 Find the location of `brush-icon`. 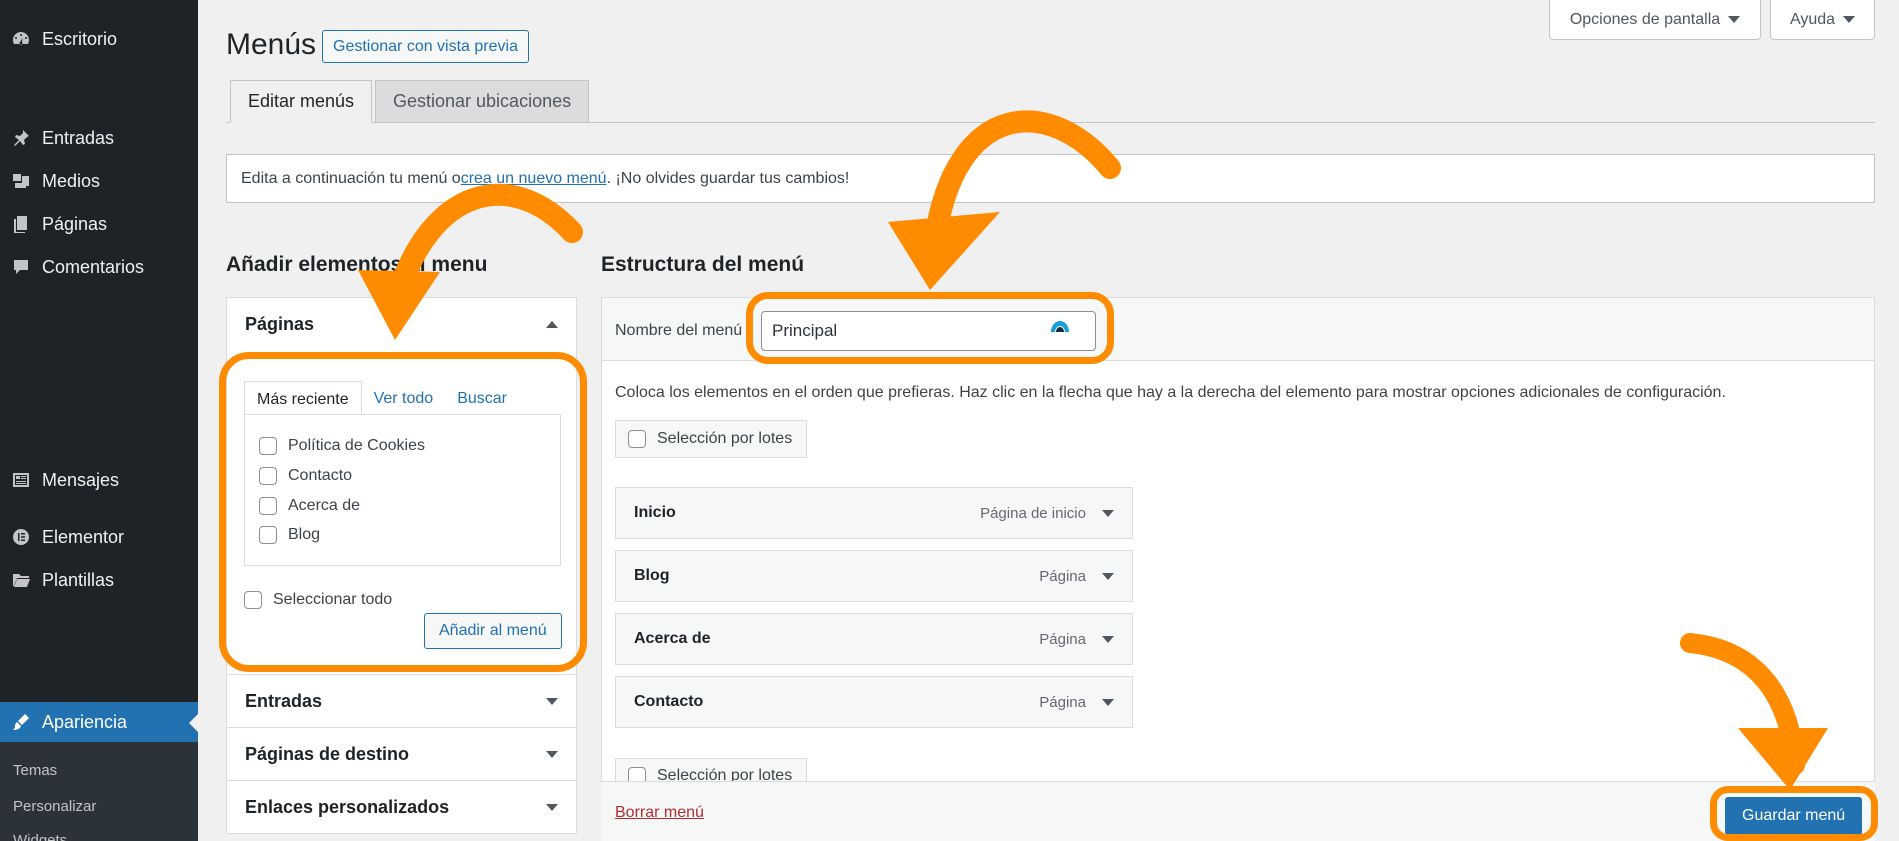

brush-icon is located at coordinates (21, 722).